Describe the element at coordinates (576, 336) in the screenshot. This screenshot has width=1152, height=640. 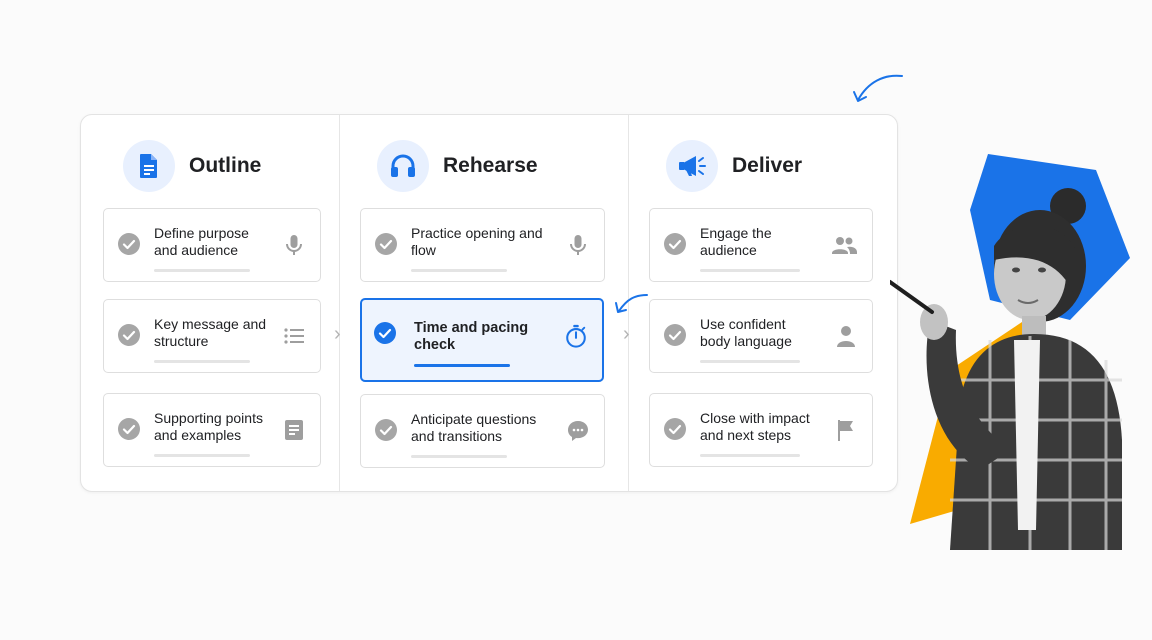
I see `timer-icon` at that location.